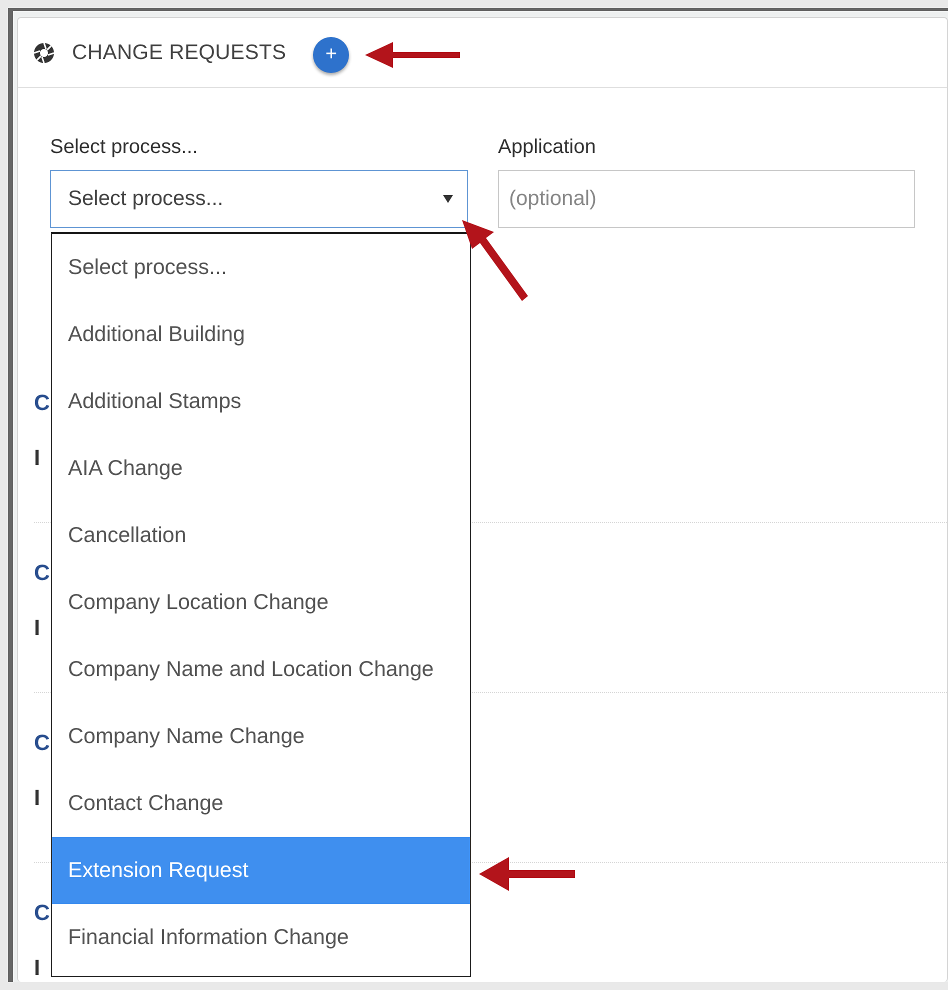  What do you see at coordinates (261, 803) in the screenshot?
I see `dropdown-option: Contact Change` at bounding box center [261, 803].